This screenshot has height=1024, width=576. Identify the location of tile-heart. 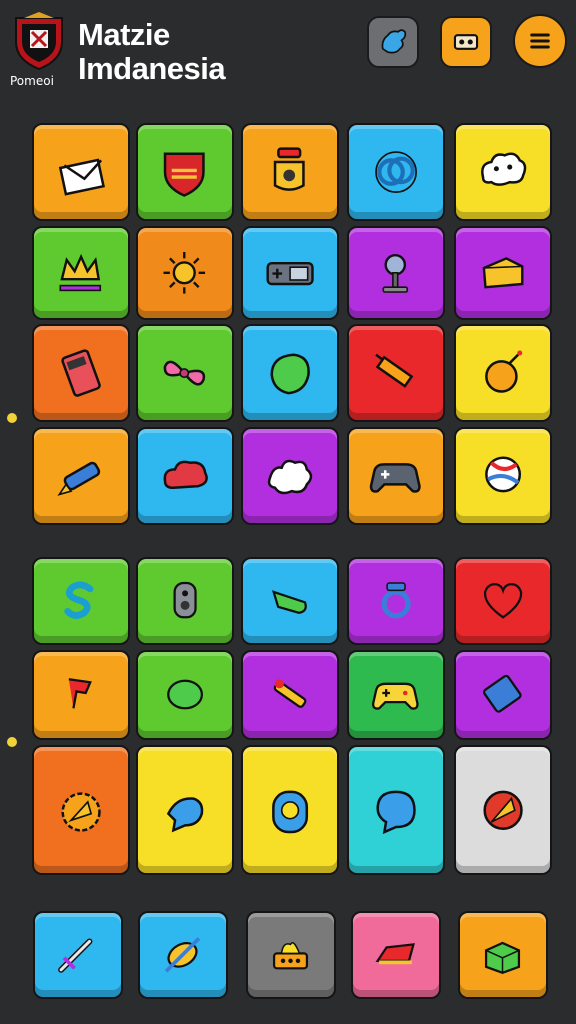
(503, 601).